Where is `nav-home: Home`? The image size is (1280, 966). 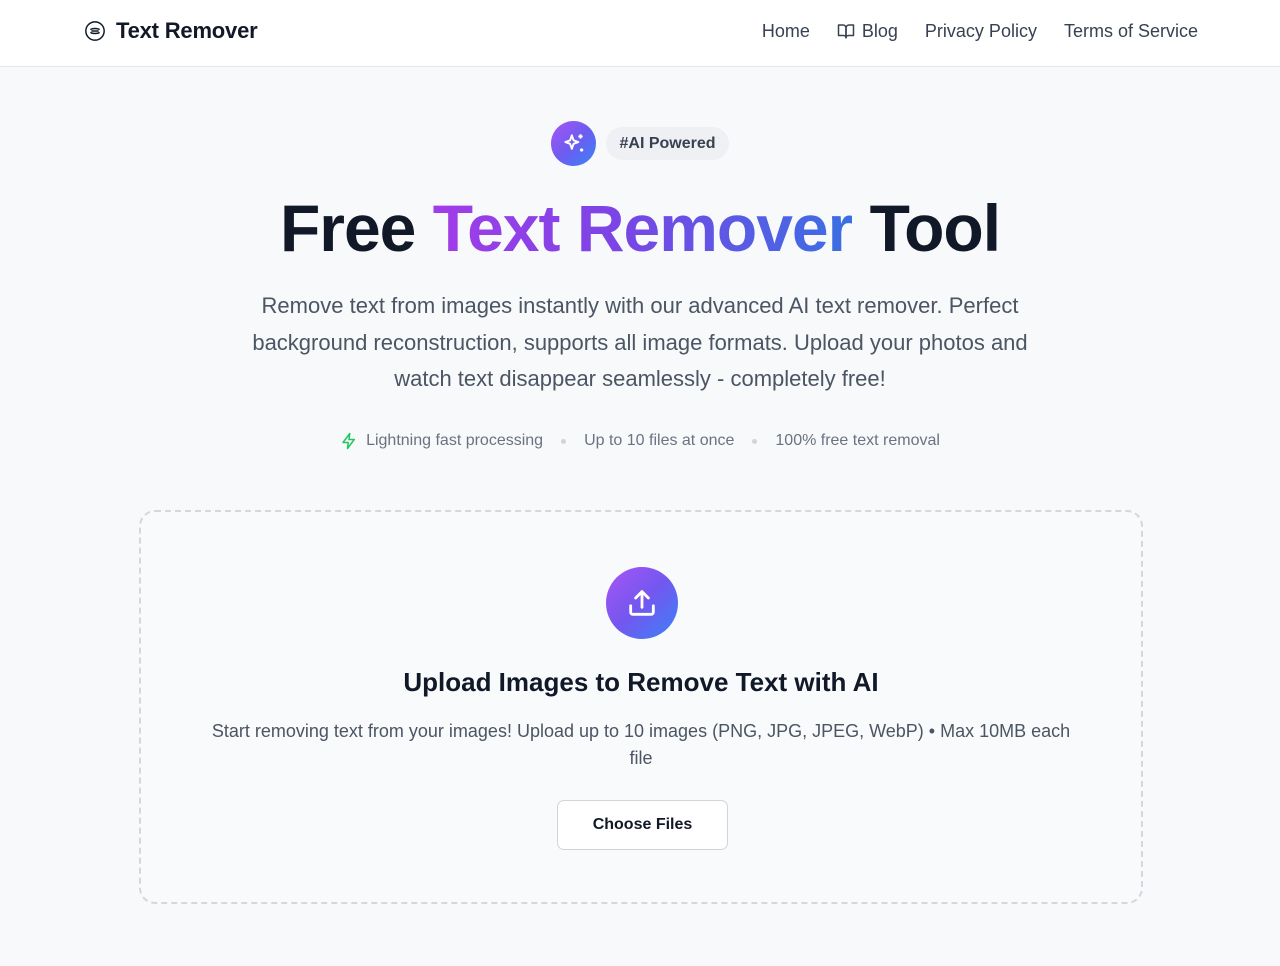
nav-home: Home is located at coordinates (786, 31).